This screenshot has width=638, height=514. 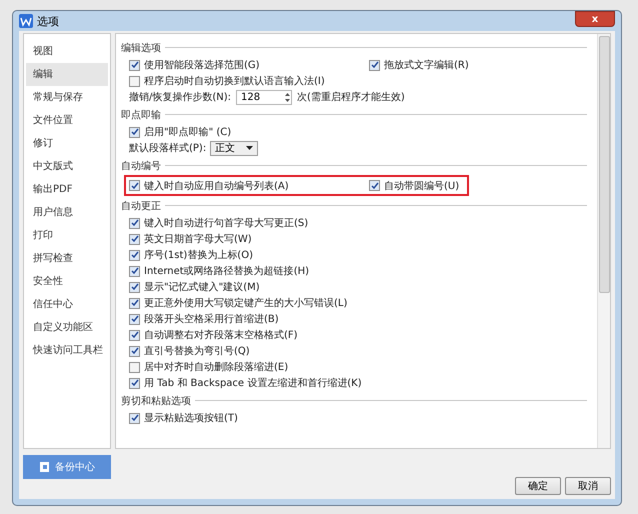 What do you see at coordinates (67, 212) in the screenshot?
I see `sidebar-item: 用户信息` at bounding box center [67, 212].